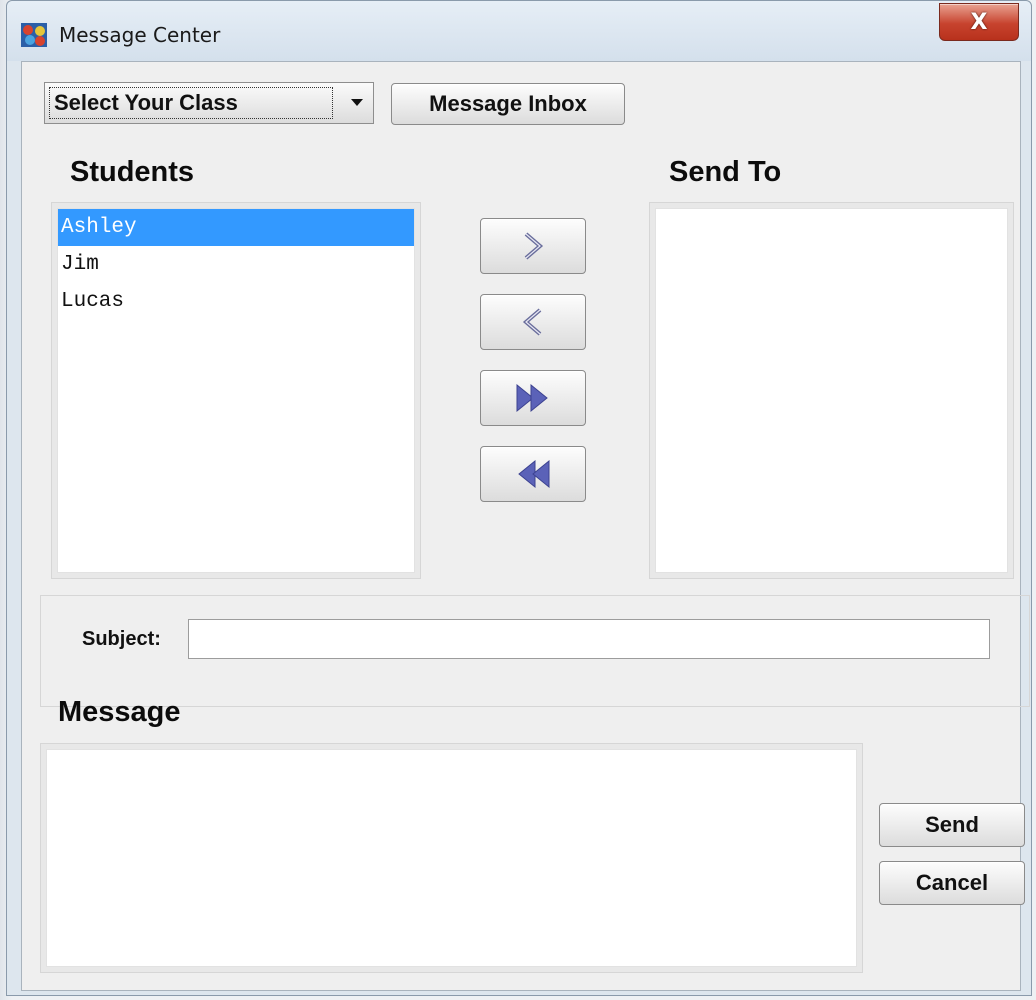 The image size is (1036, 1000). I want to click on chevron-right-icon, so click(534, 246).